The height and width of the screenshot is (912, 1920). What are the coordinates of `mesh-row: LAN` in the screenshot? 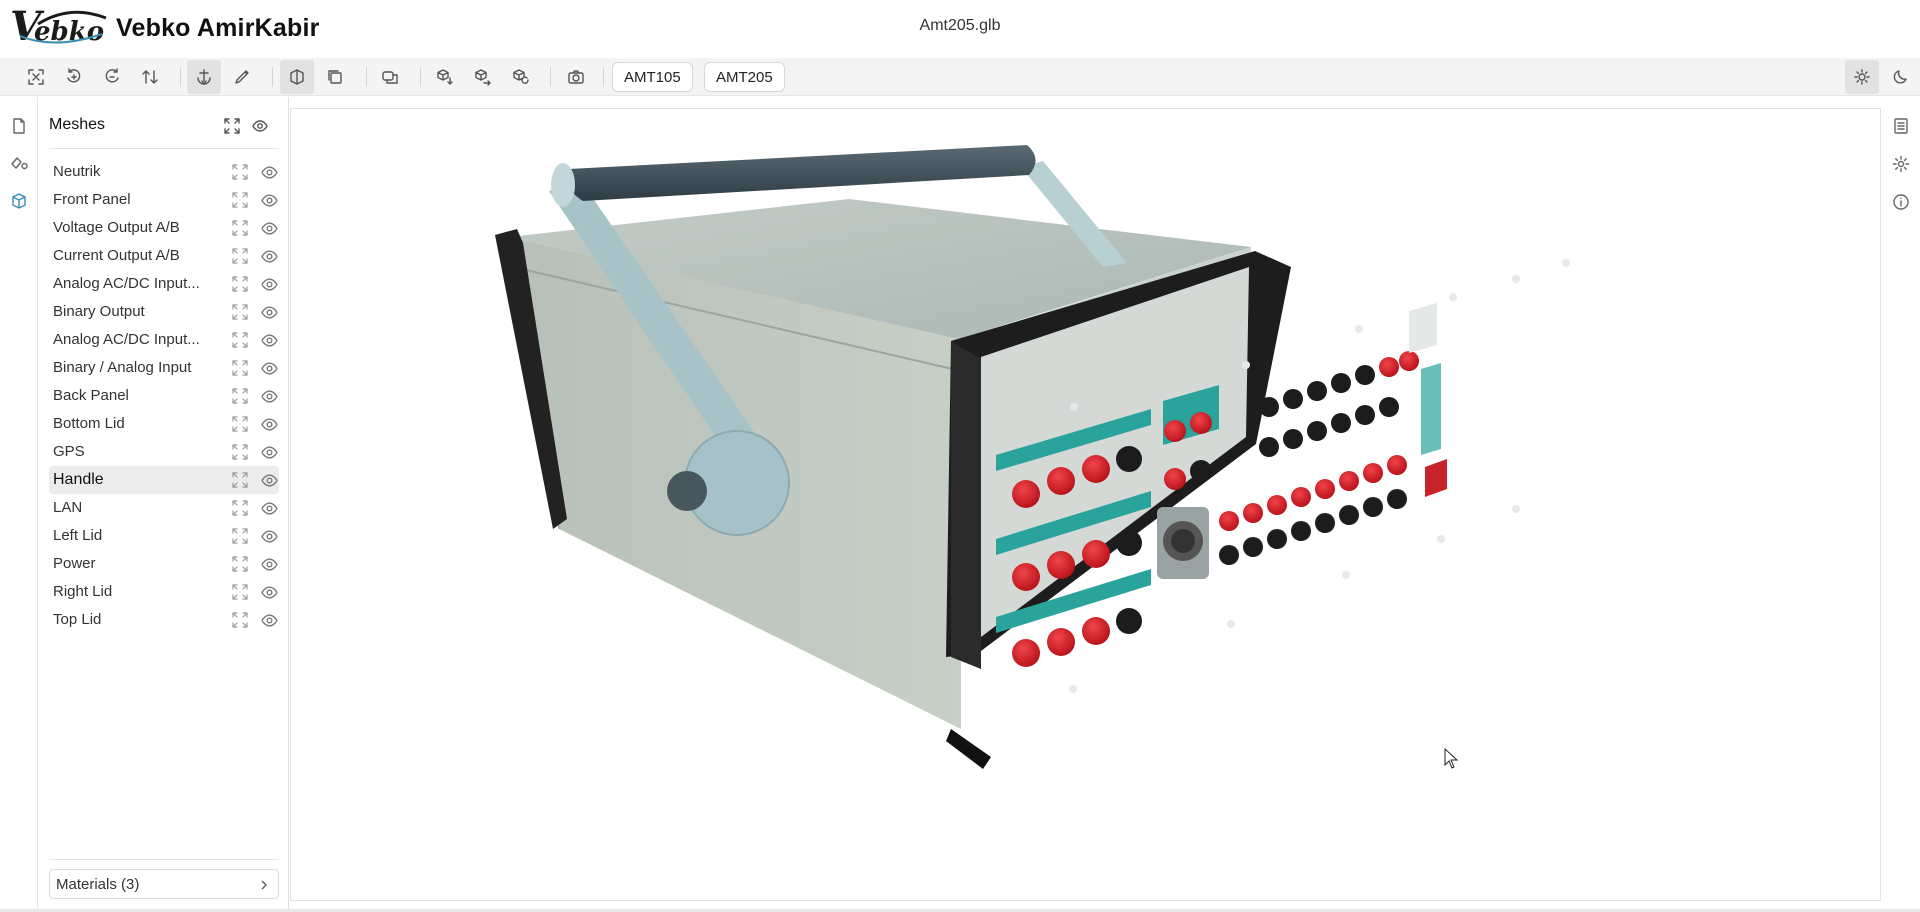 It's located at (164, 508).